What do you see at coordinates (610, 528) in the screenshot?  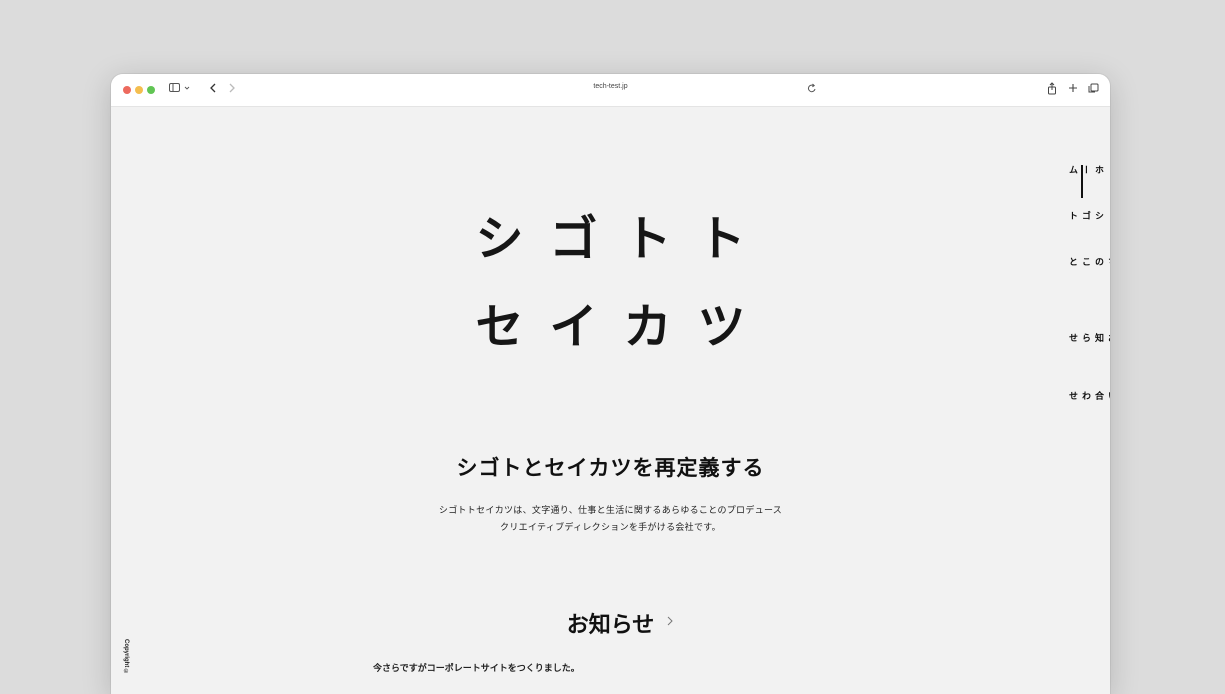 I see `description-line-2: クリエイティブディレクションを手がける会社です。` at bounding box center [610, 528].